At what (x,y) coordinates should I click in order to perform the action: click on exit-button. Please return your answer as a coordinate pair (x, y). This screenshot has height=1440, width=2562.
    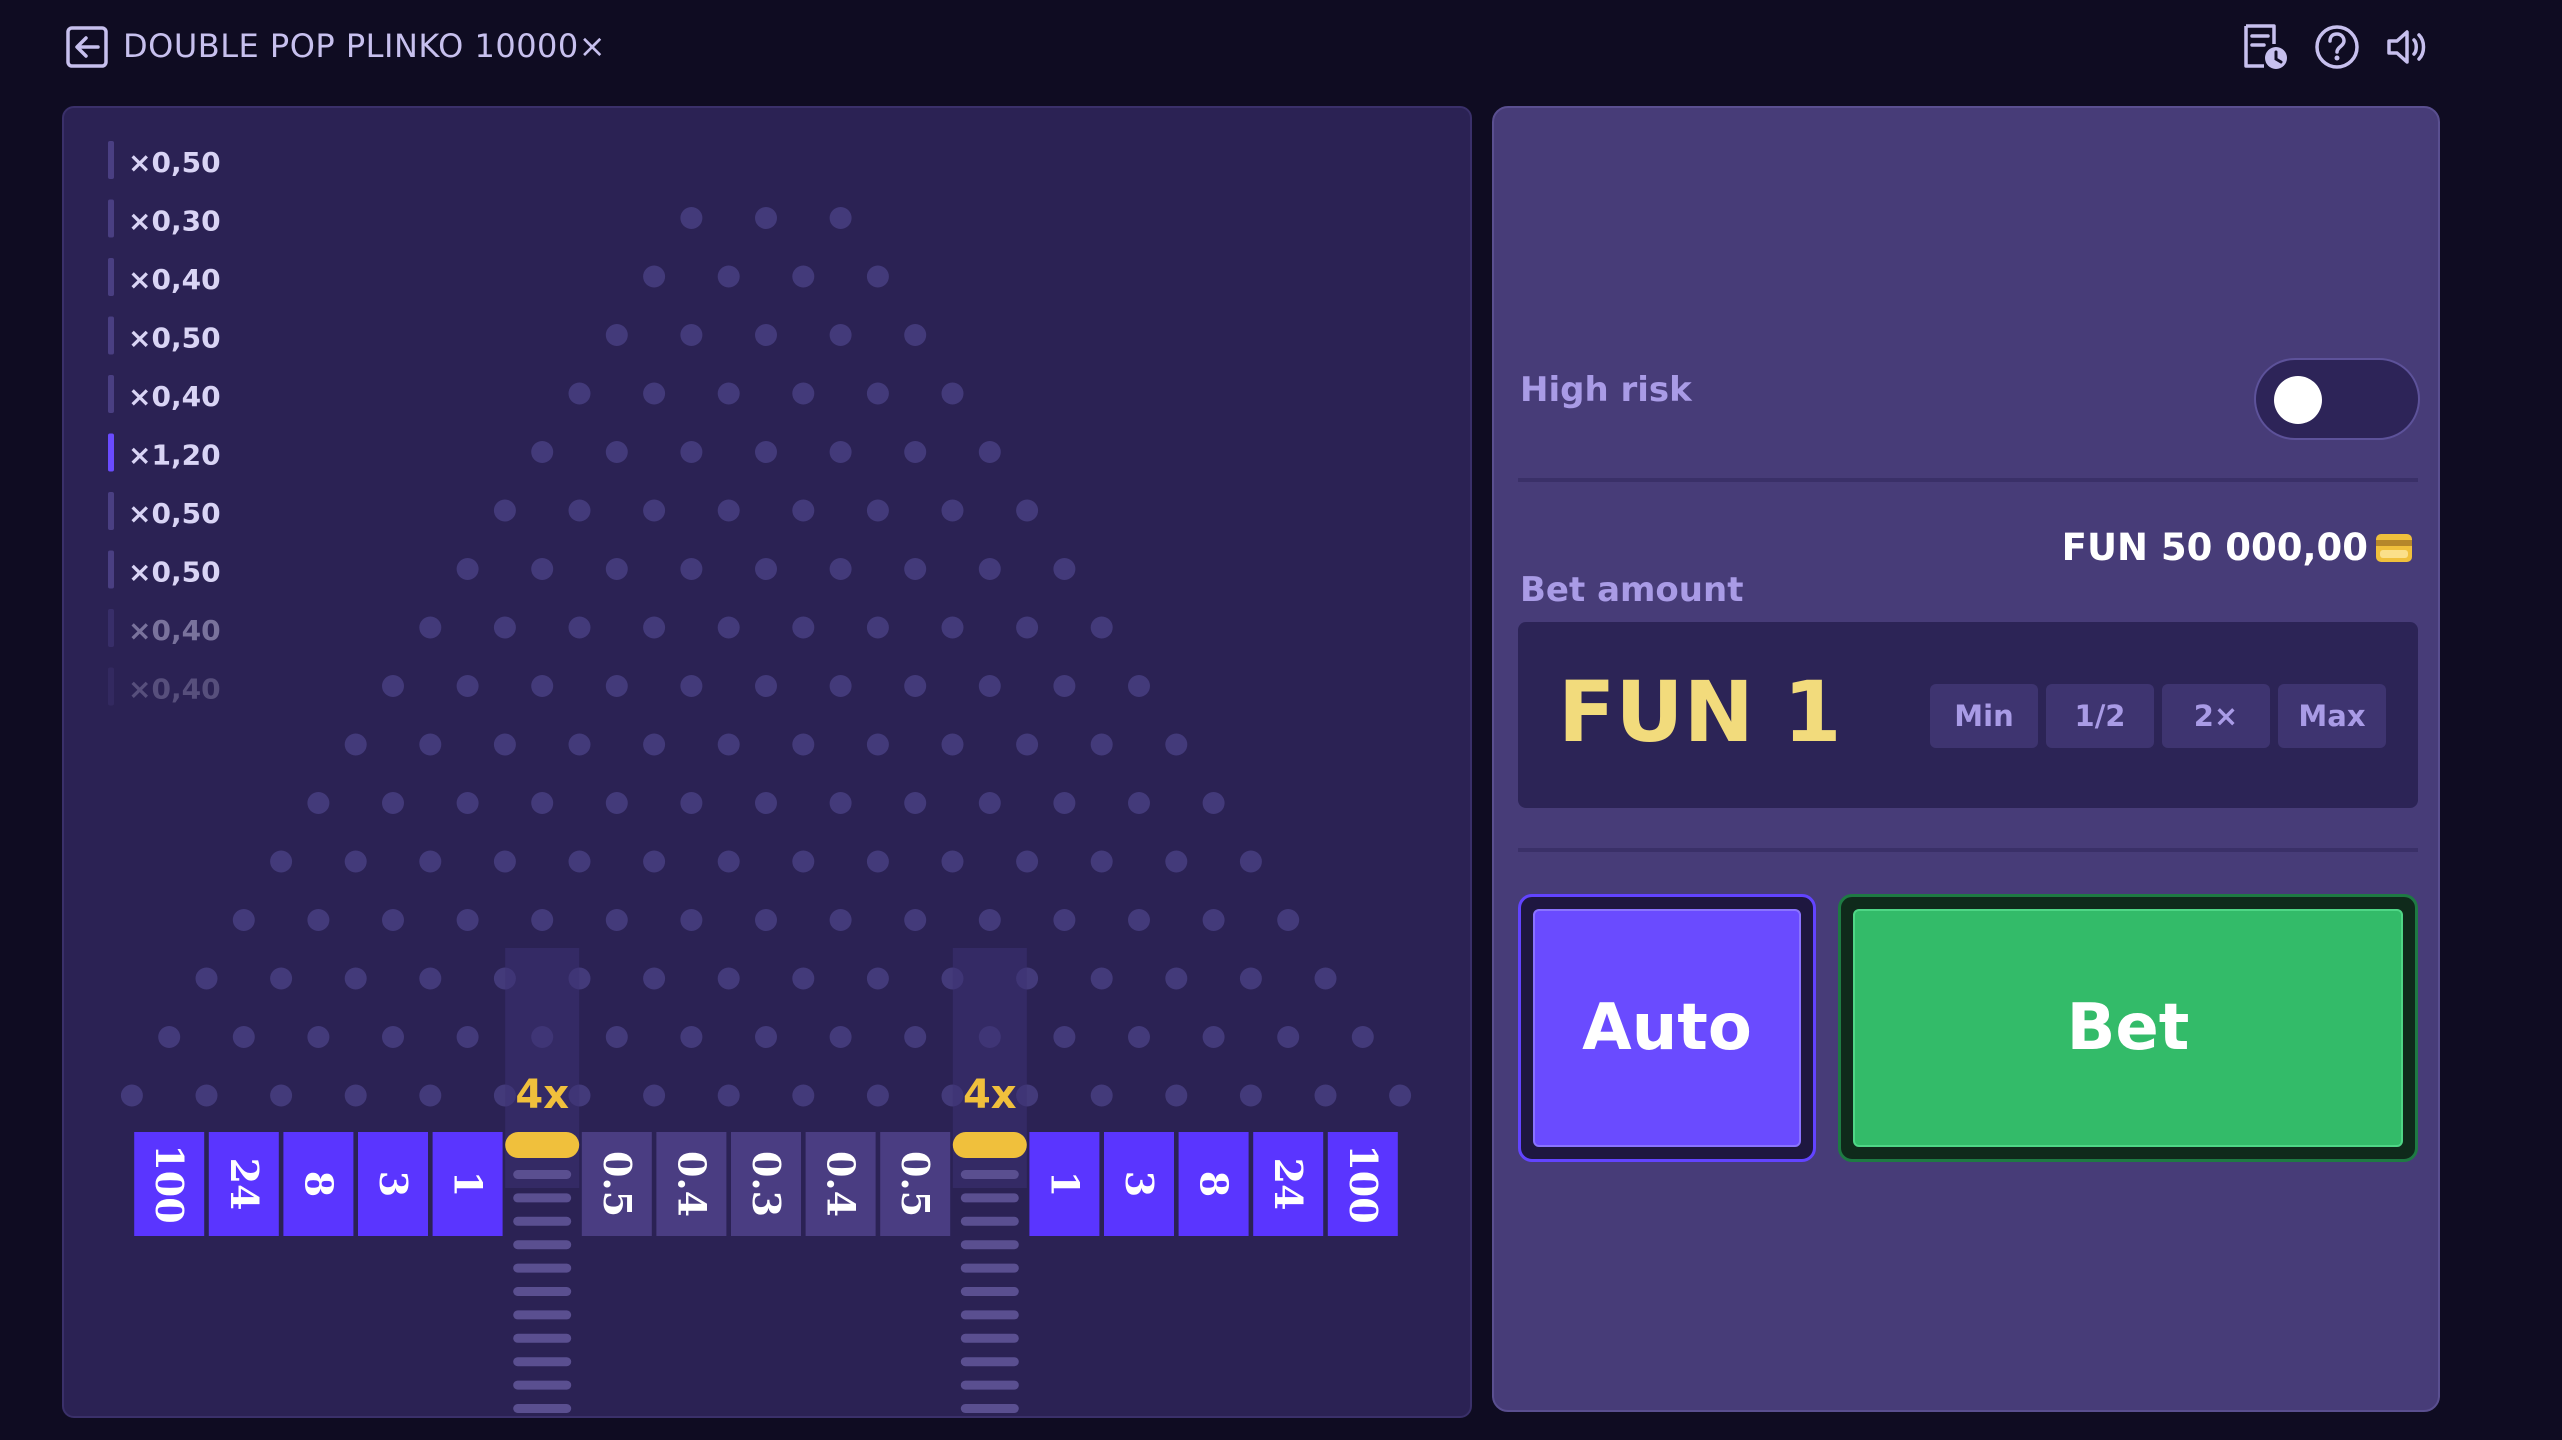
    Looking at the image, I should click on (87, 47).